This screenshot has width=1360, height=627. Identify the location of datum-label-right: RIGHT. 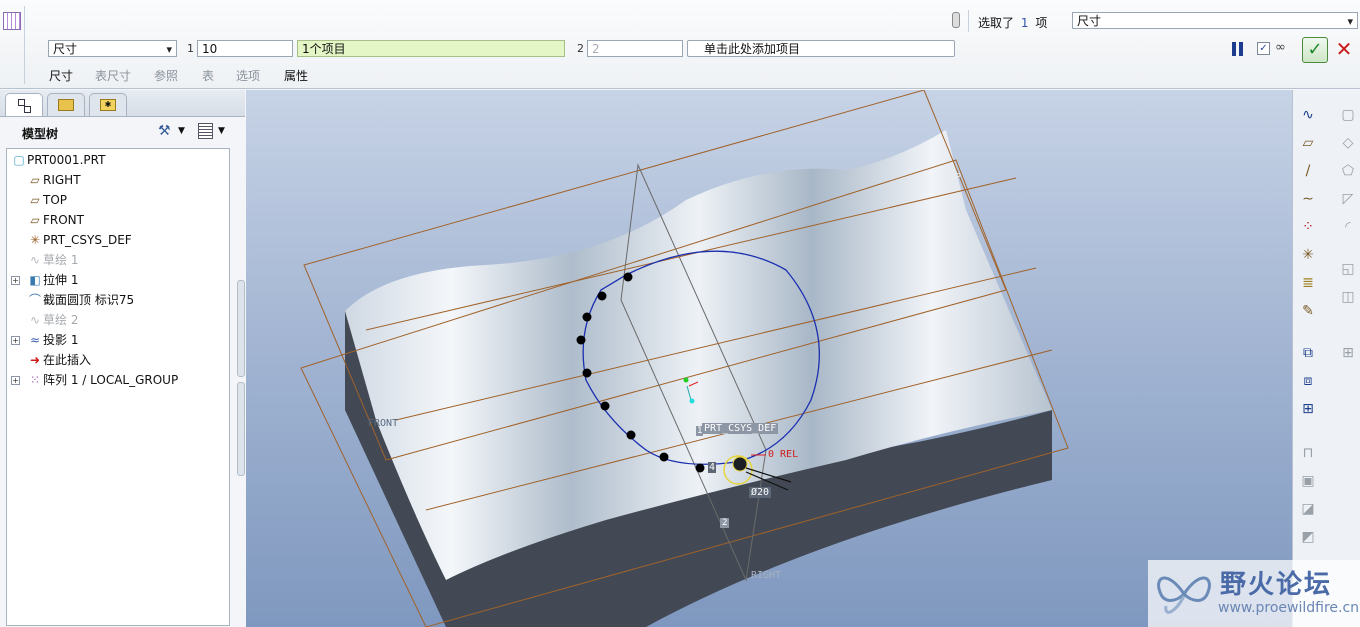
(766, 575).